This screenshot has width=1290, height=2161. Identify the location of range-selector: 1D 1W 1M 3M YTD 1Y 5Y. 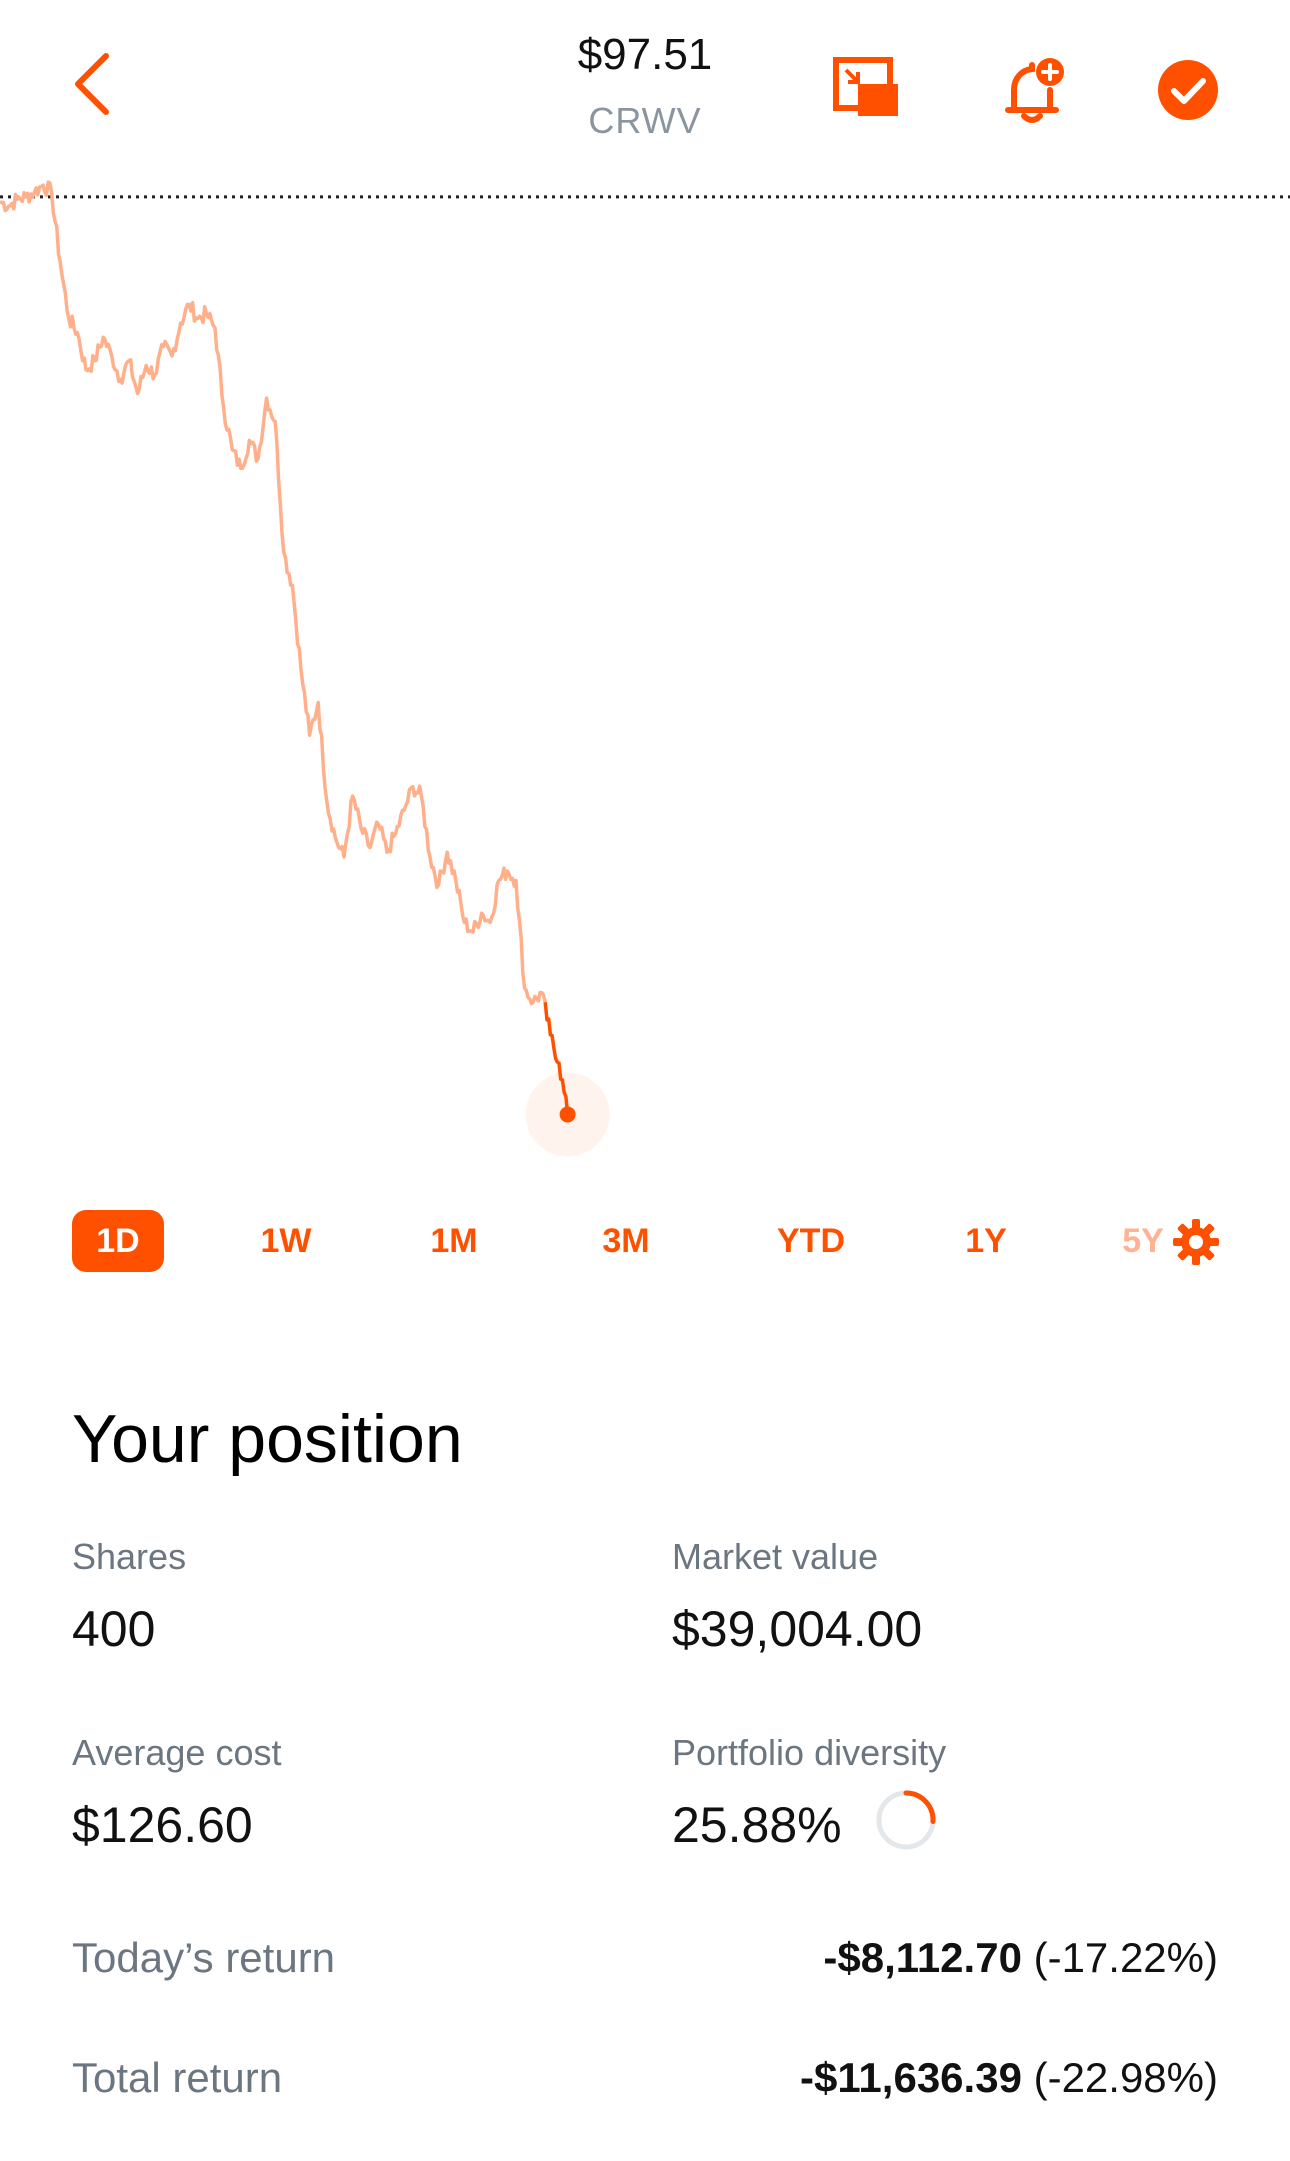
(645, 1245).